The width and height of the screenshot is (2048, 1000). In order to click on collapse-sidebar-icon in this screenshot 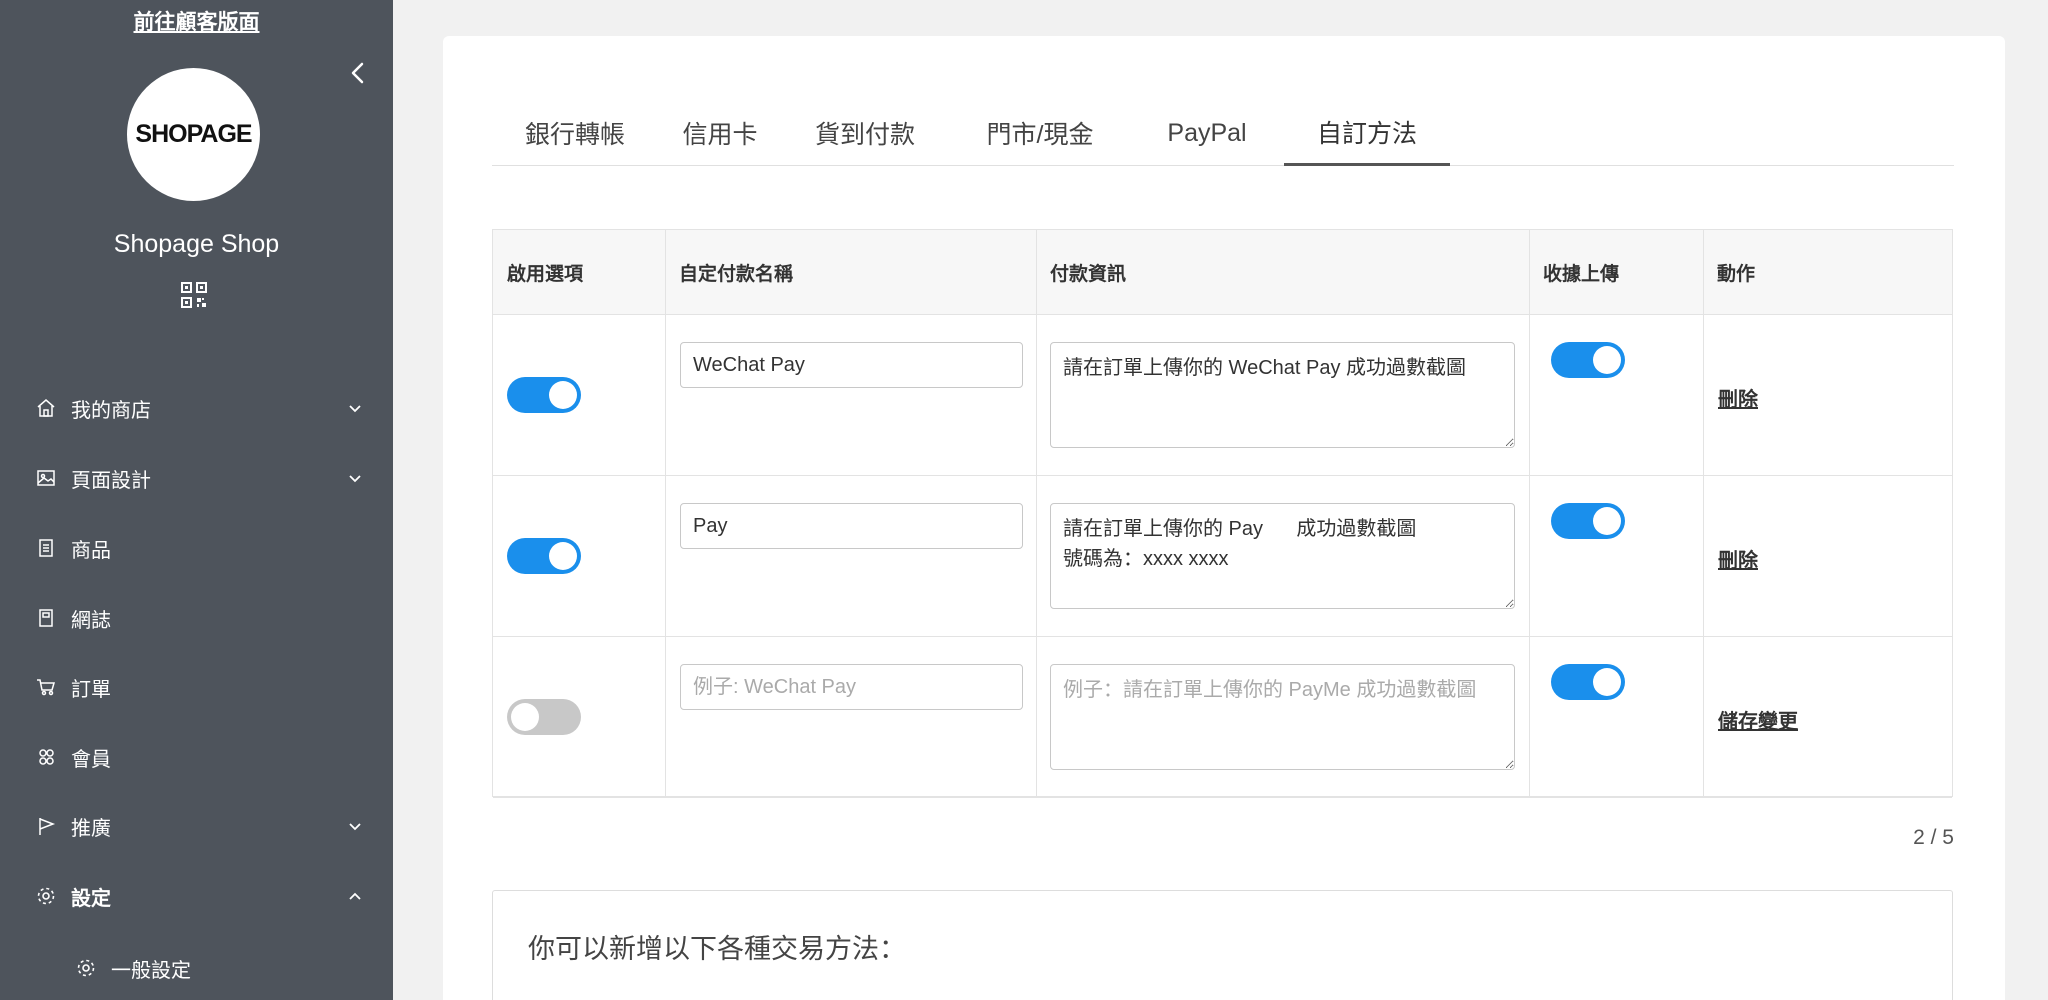, I will do `click(358, 73)`.